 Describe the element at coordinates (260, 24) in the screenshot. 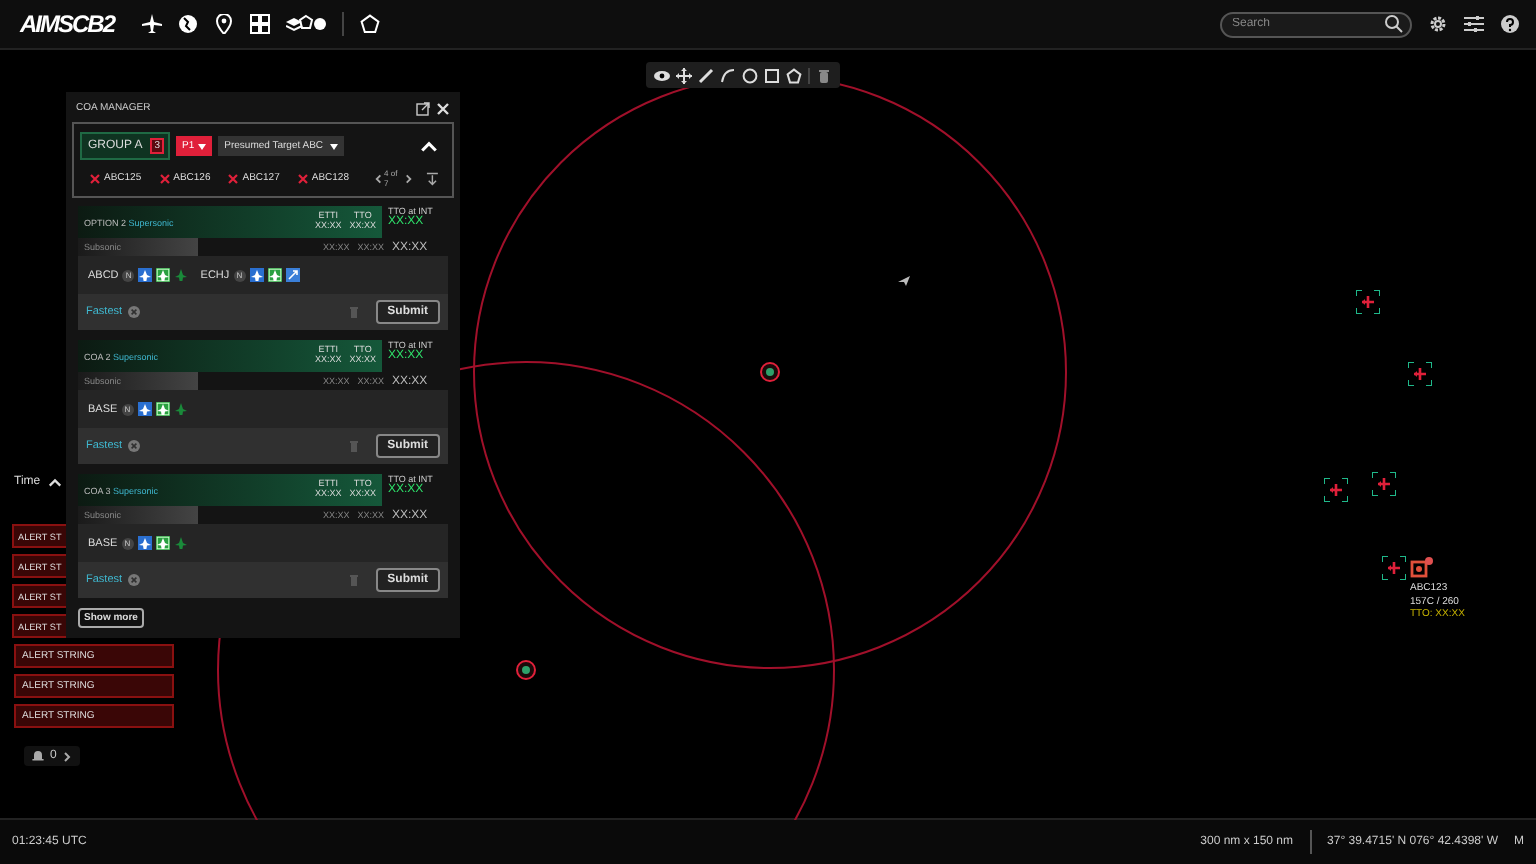

I see `grid-icon` at that location.